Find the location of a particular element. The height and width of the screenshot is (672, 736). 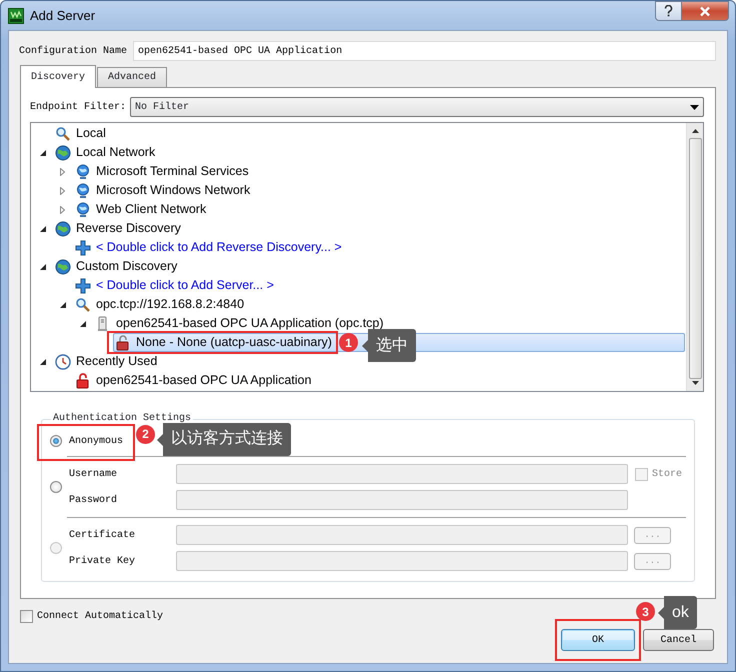

field-label: Username is located at coordinates (93, 475).